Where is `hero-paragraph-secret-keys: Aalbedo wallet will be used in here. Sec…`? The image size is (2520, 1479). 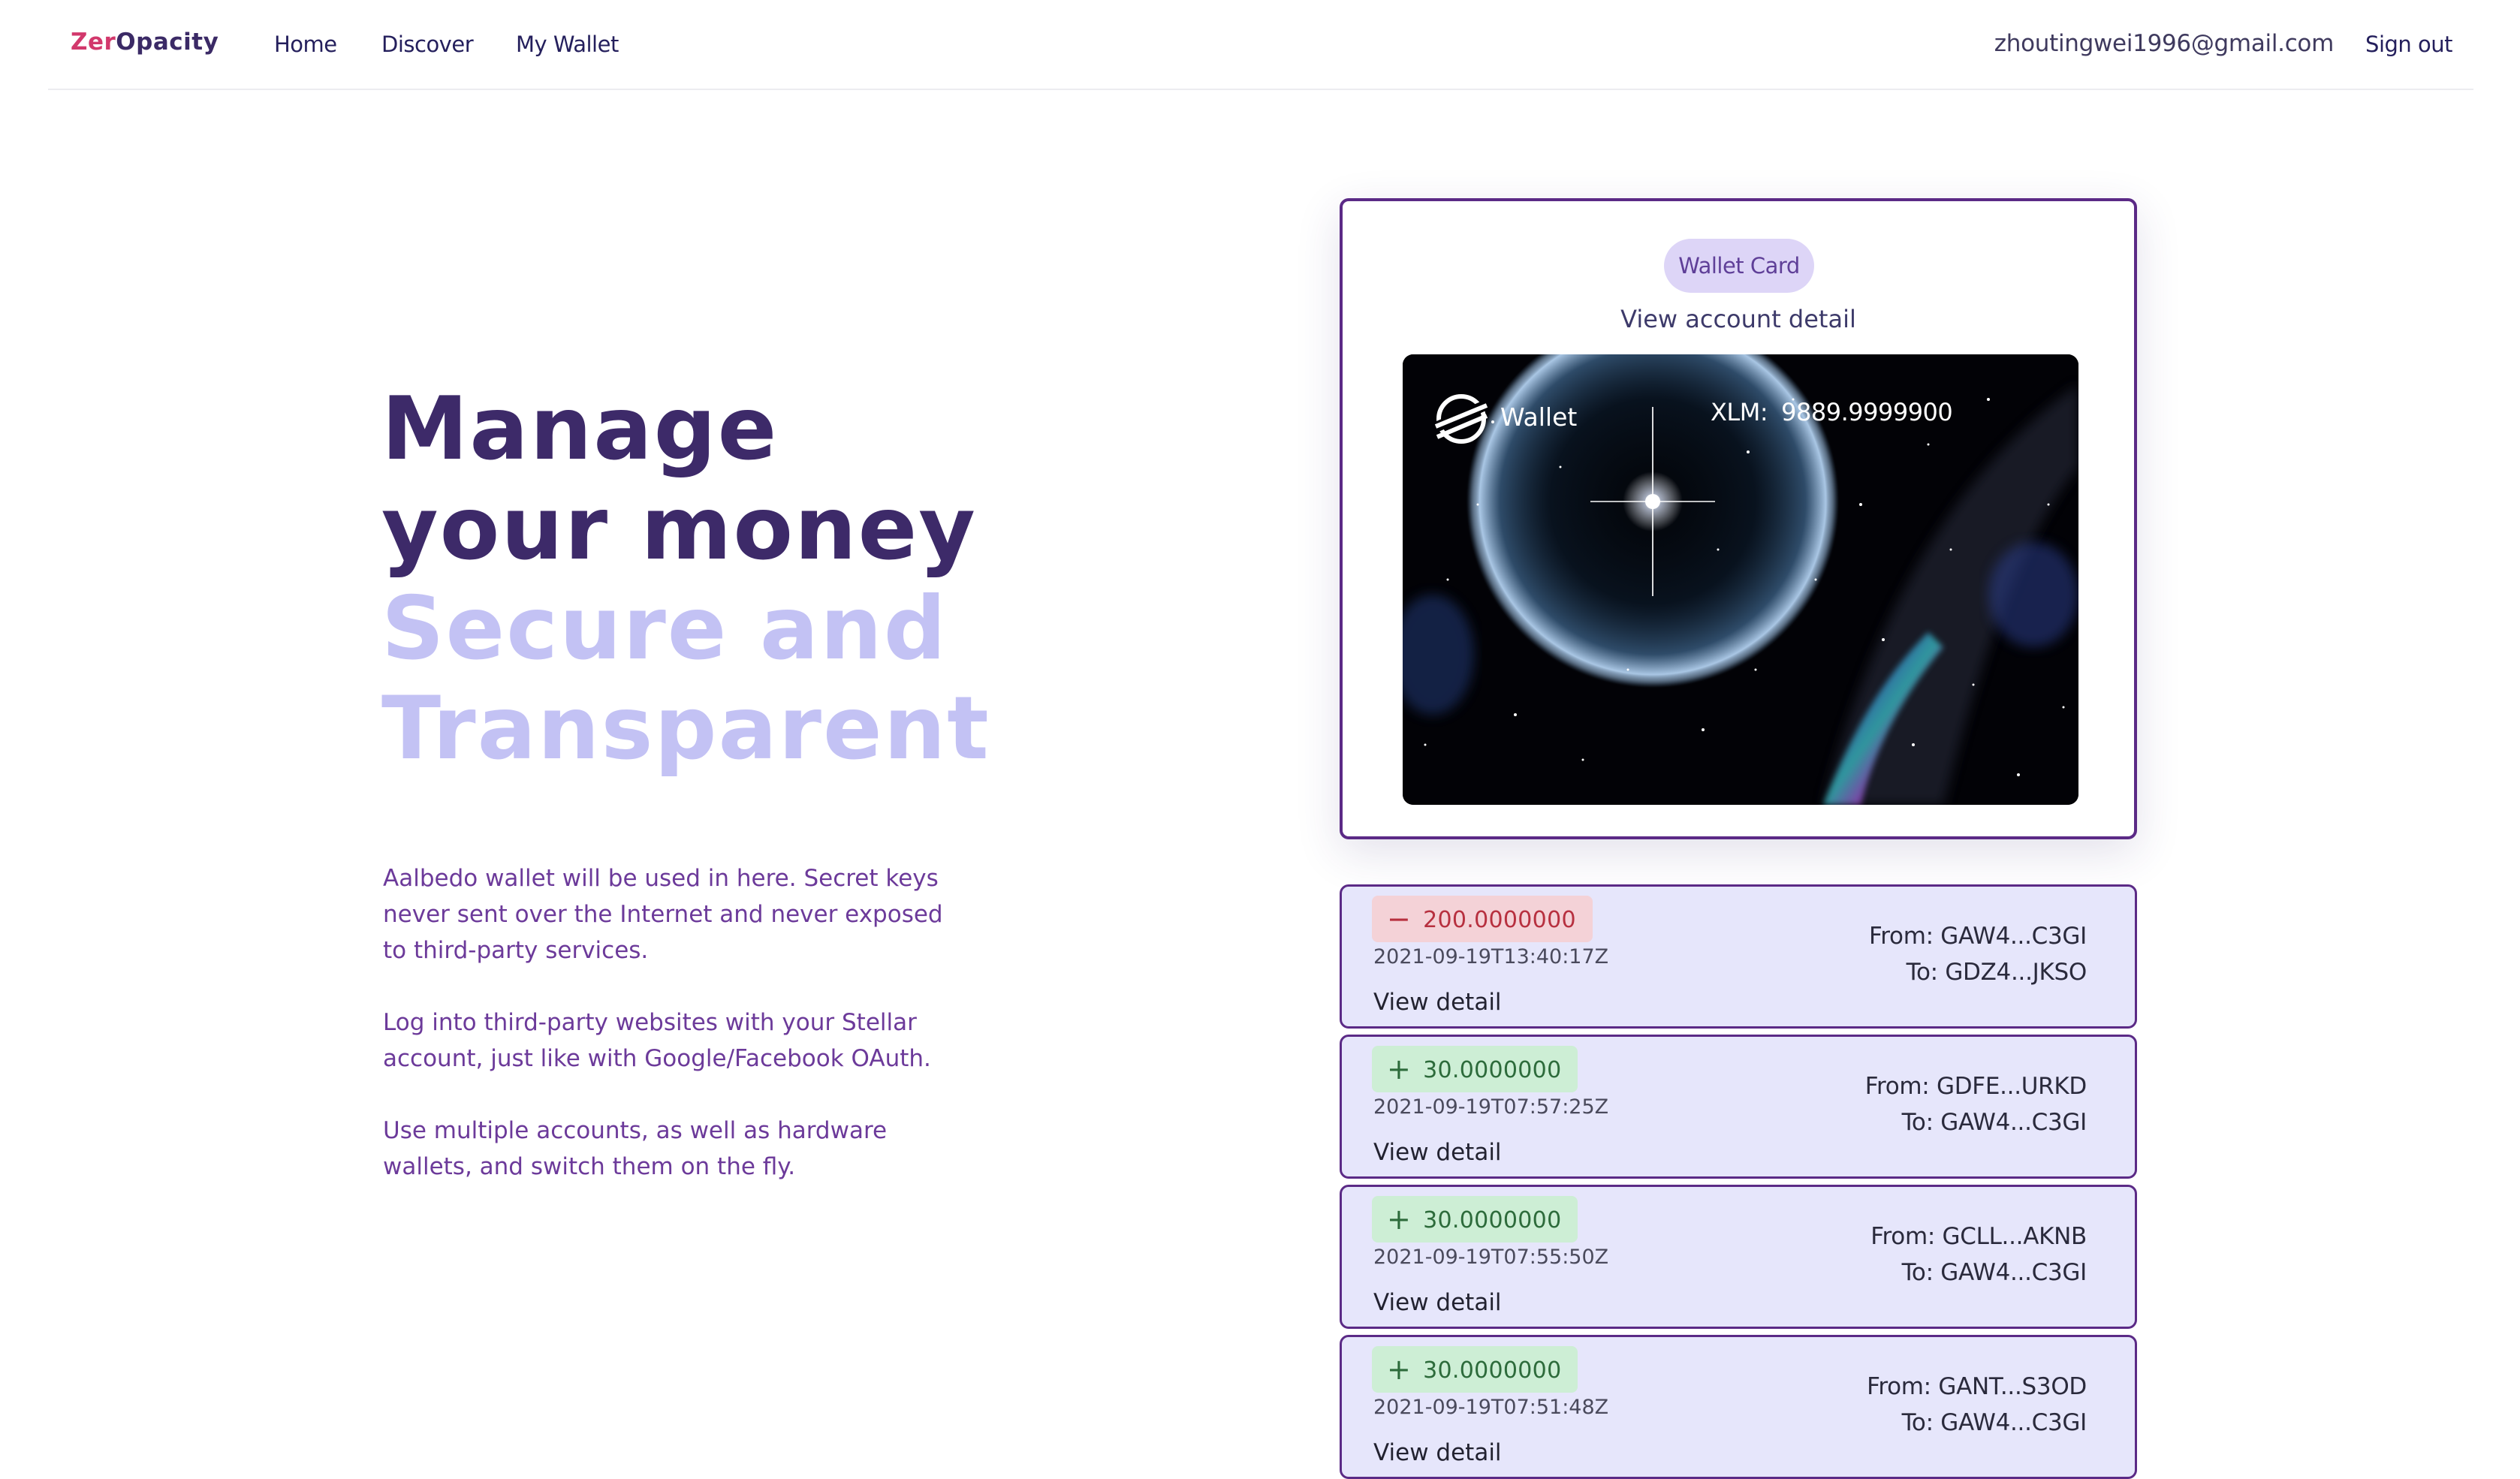
hero-paragraph-secret-keys: Aalbedo wallet will be used in here. Sec… is located at coordinates (663, 914).